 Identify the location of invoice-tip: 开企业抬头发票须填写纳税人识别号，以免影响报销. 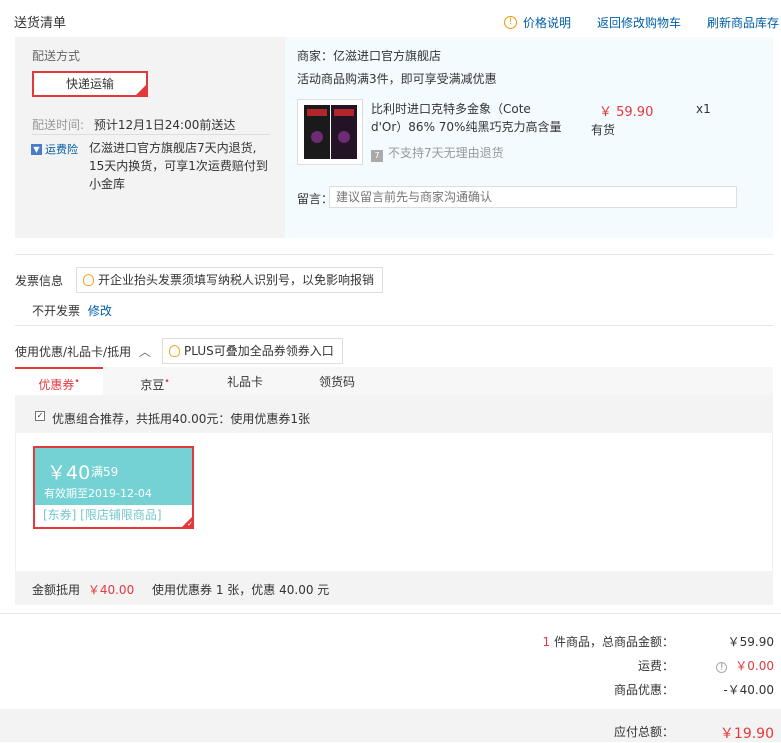
(230, 280).